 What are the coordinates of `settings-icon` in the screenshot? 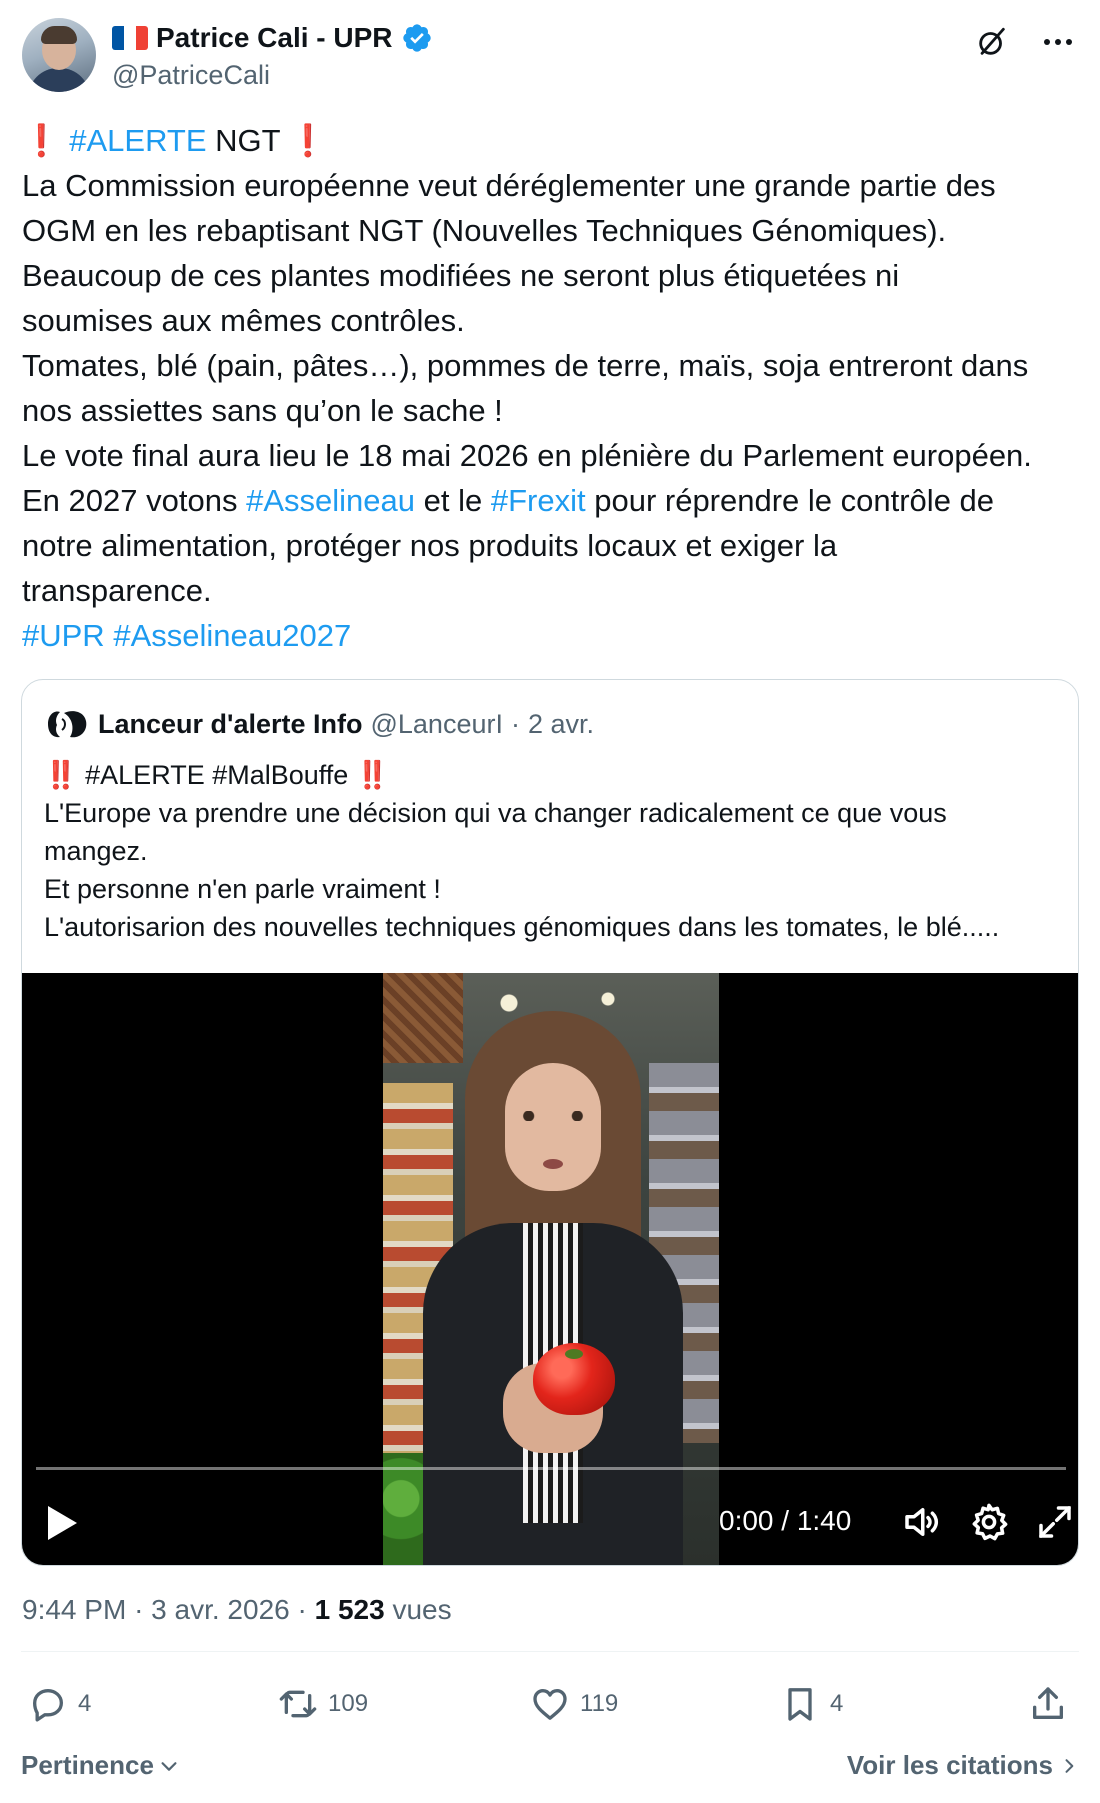 It's located at (989, 1522).